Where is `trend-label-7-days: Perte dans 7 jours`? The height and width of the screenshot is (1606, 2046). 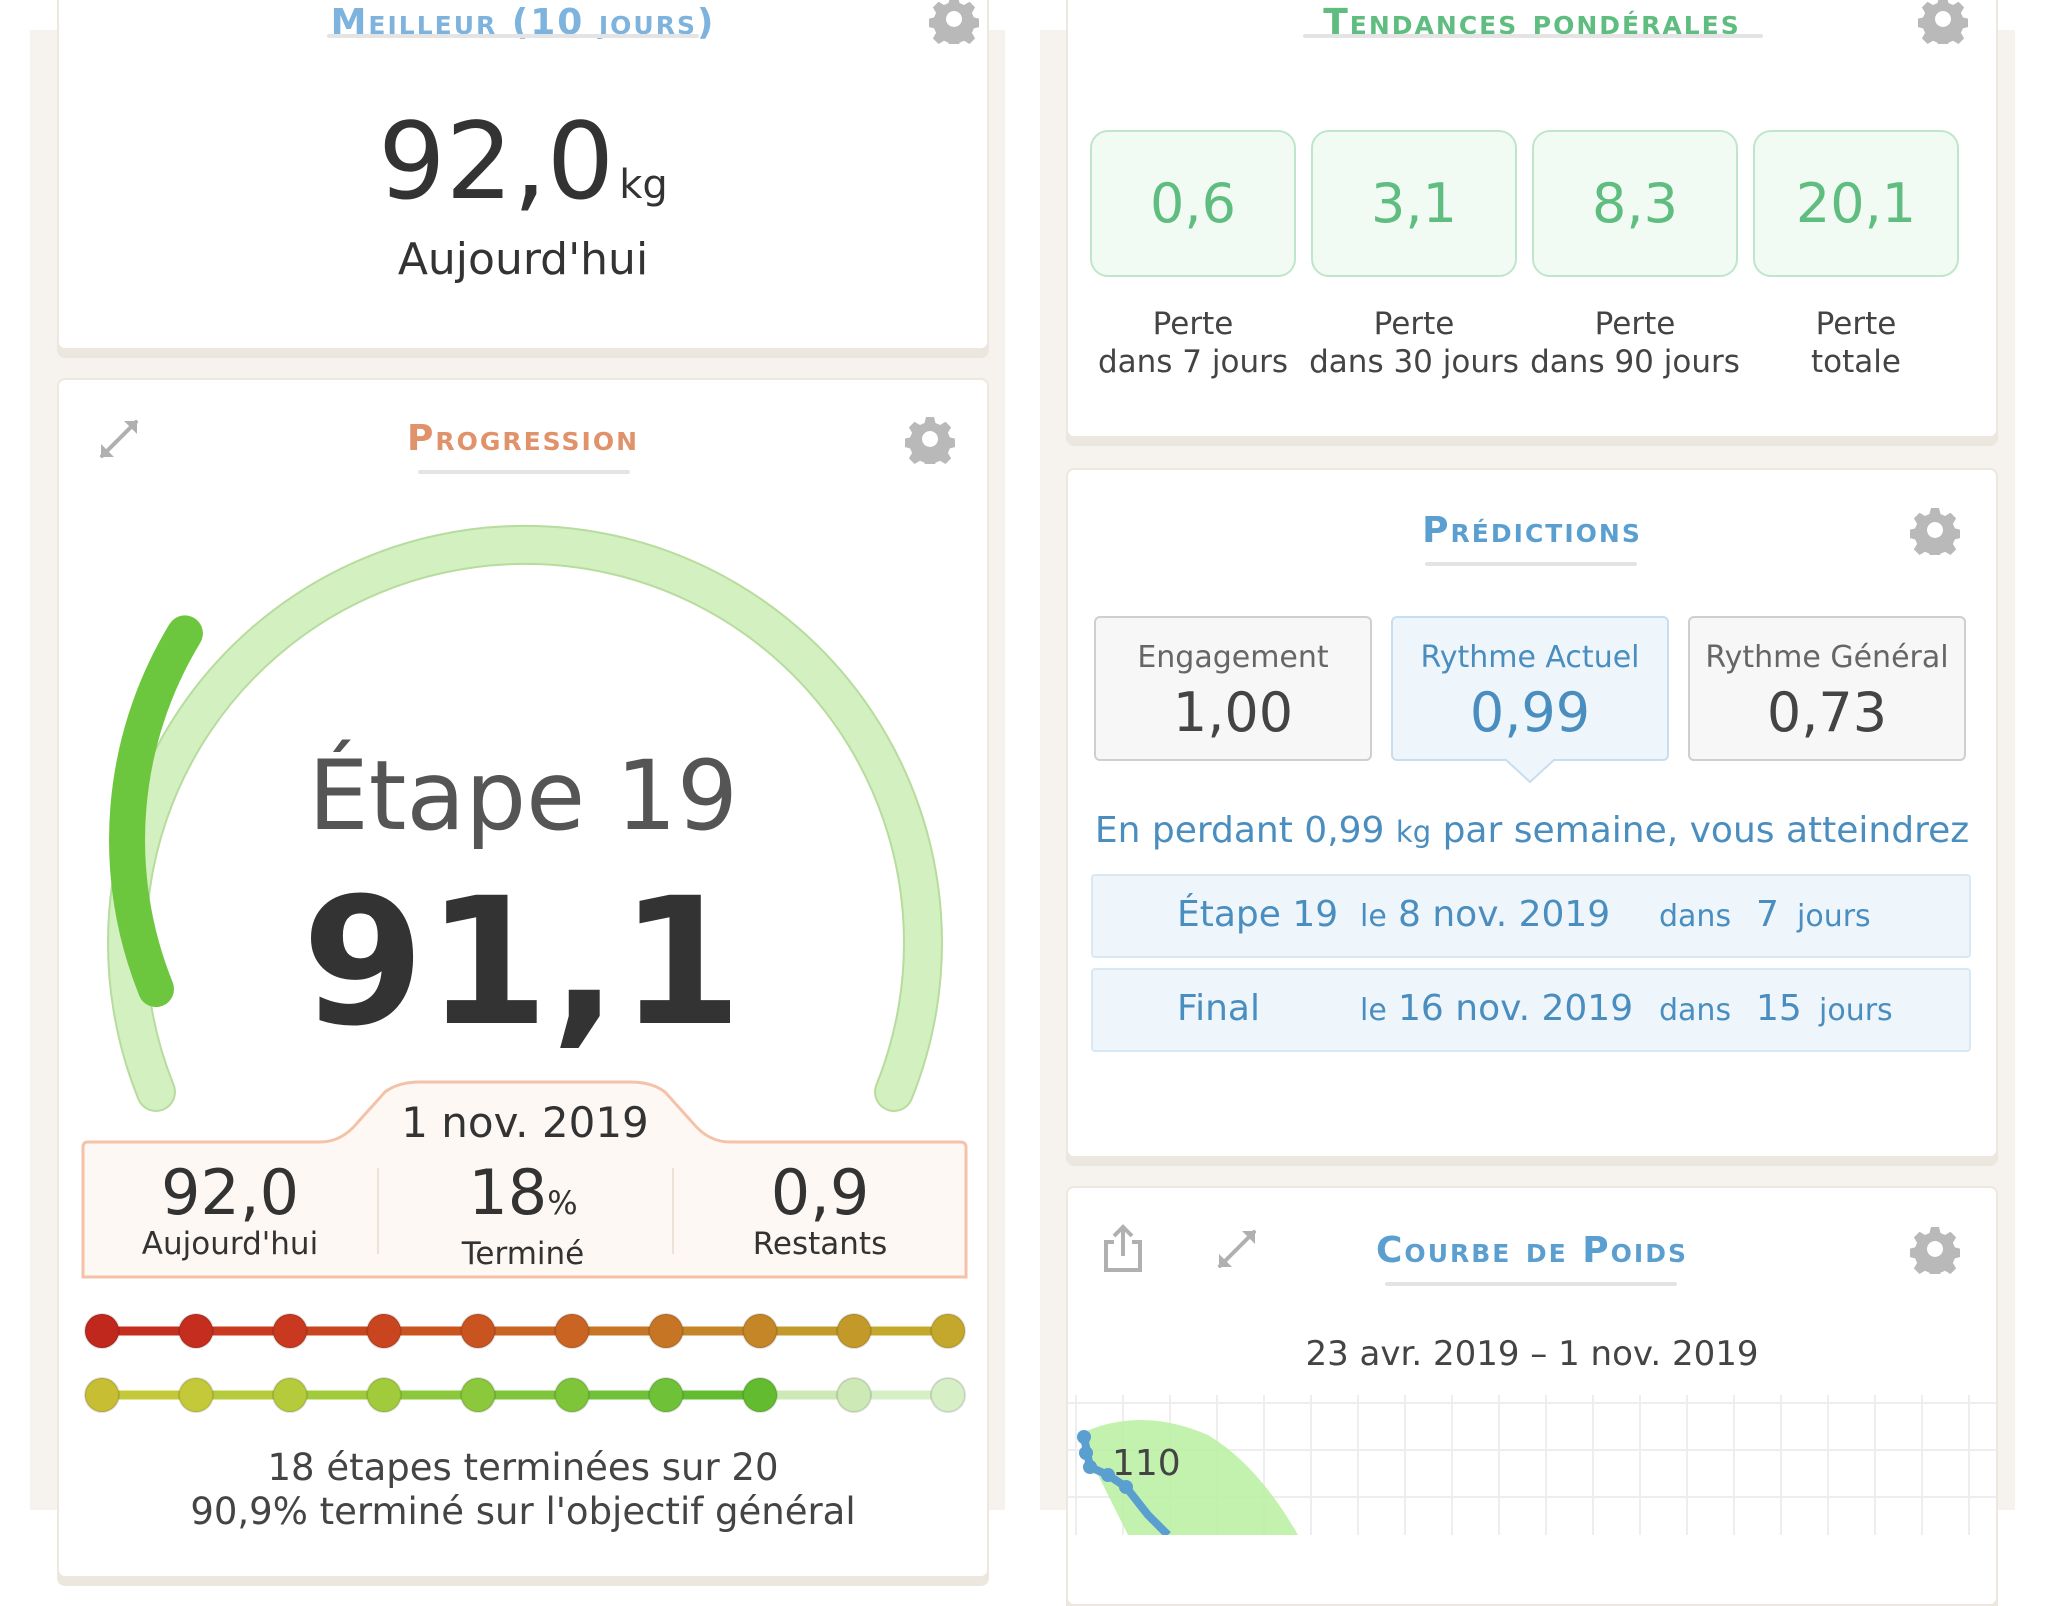 trend-label-7-days: Perte dans 7 jours is located at coordinates (1193, 343).